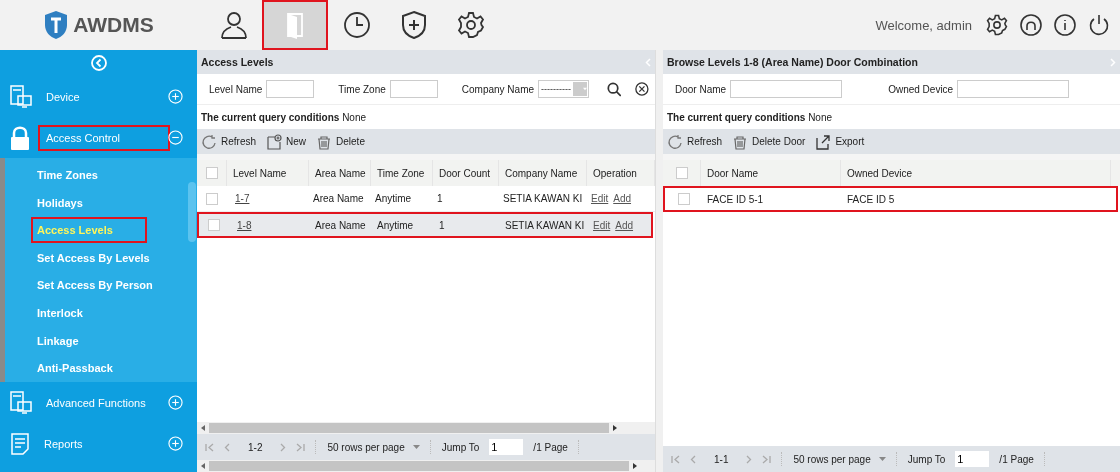 The height and width of the screenshot is (472, 1120). I want to click on settings-icon, so click(997, 25).